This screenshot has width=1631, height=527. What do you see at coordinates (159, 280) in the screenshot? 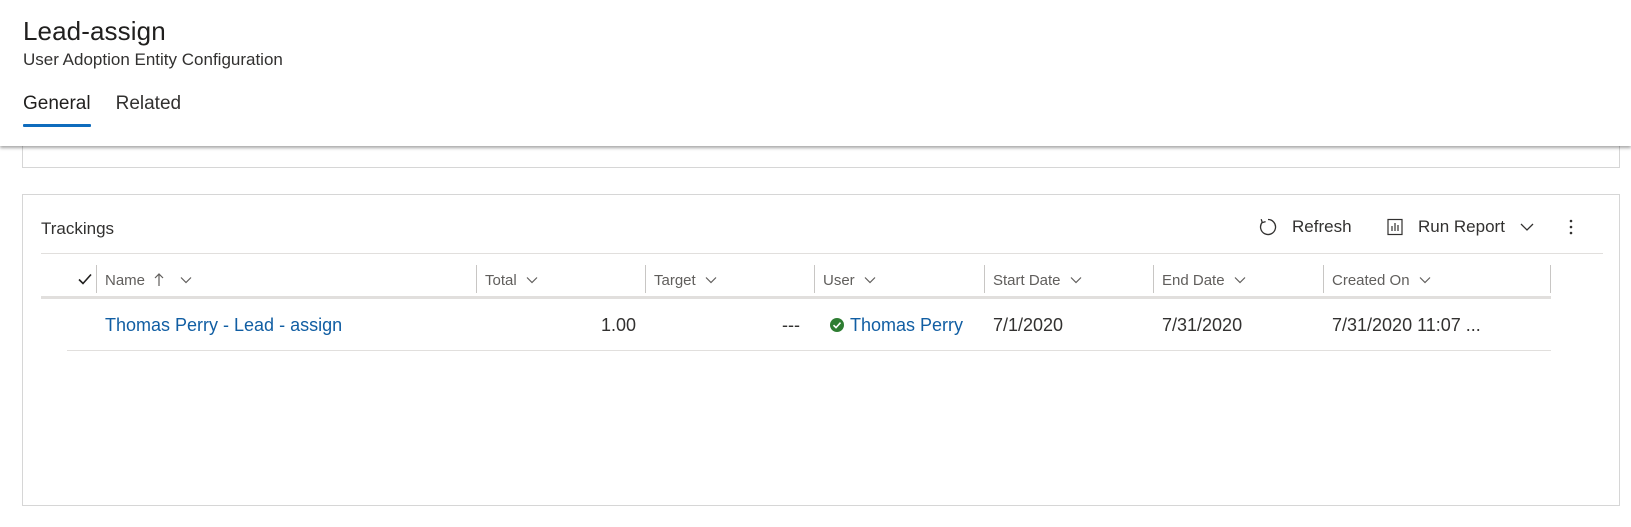
I see `sort-ascending-icon` at bounding box center [159, 280].